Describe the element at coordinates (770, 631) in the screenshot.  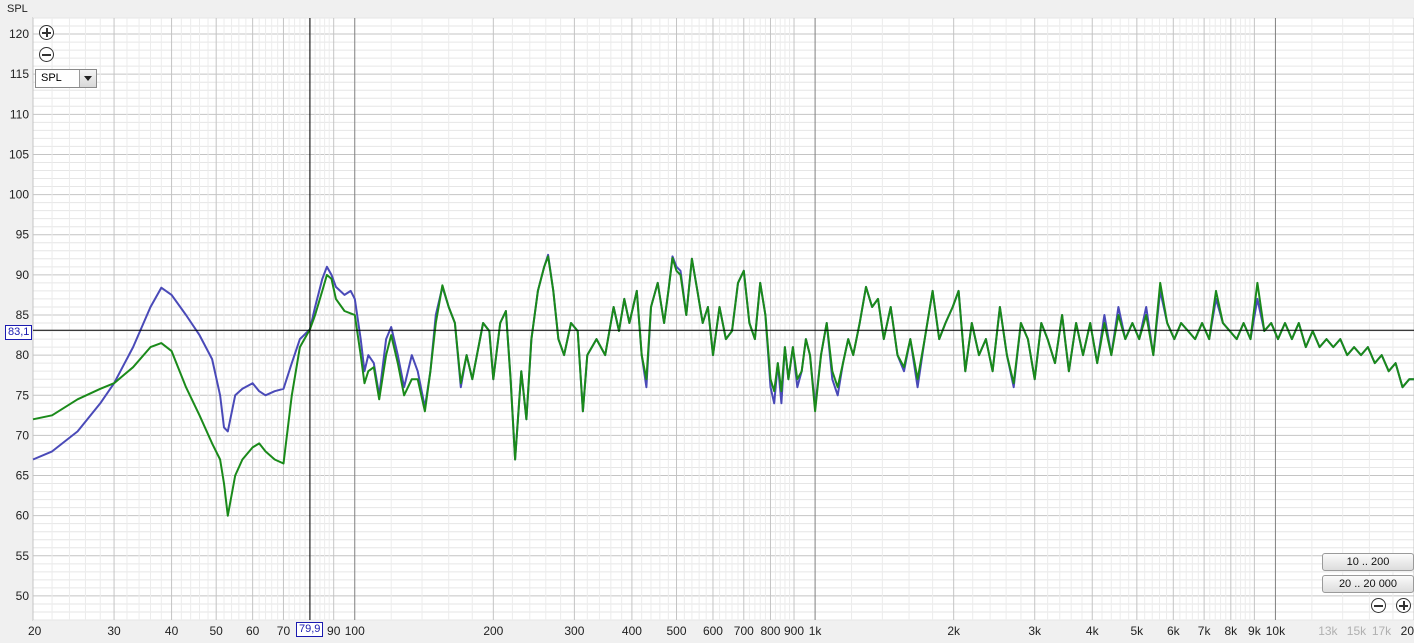
I see `x-tick-label: 800` at that location.